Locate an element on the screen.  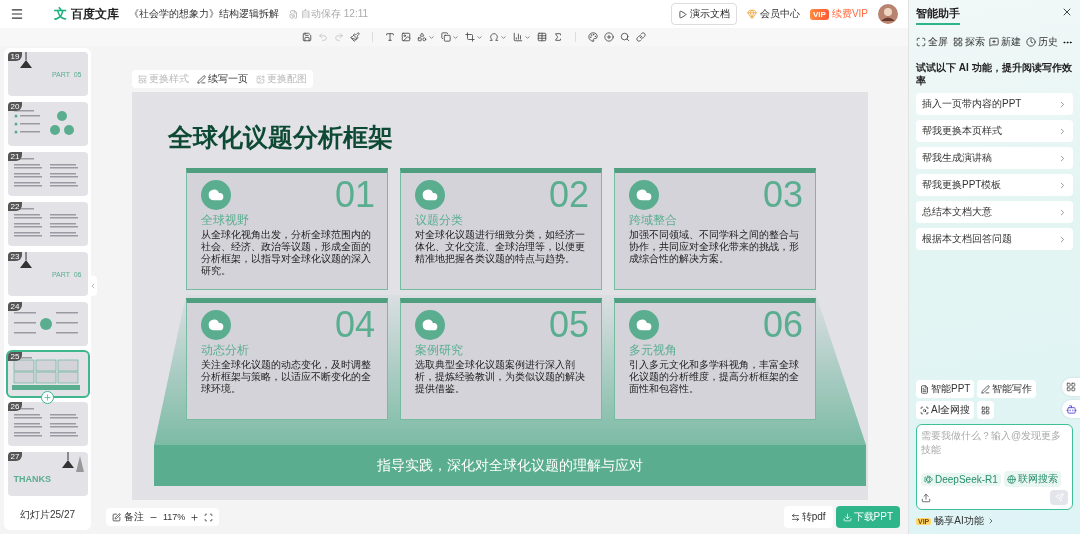
panel-action: 历史 is located at coordinates (1047, 42).